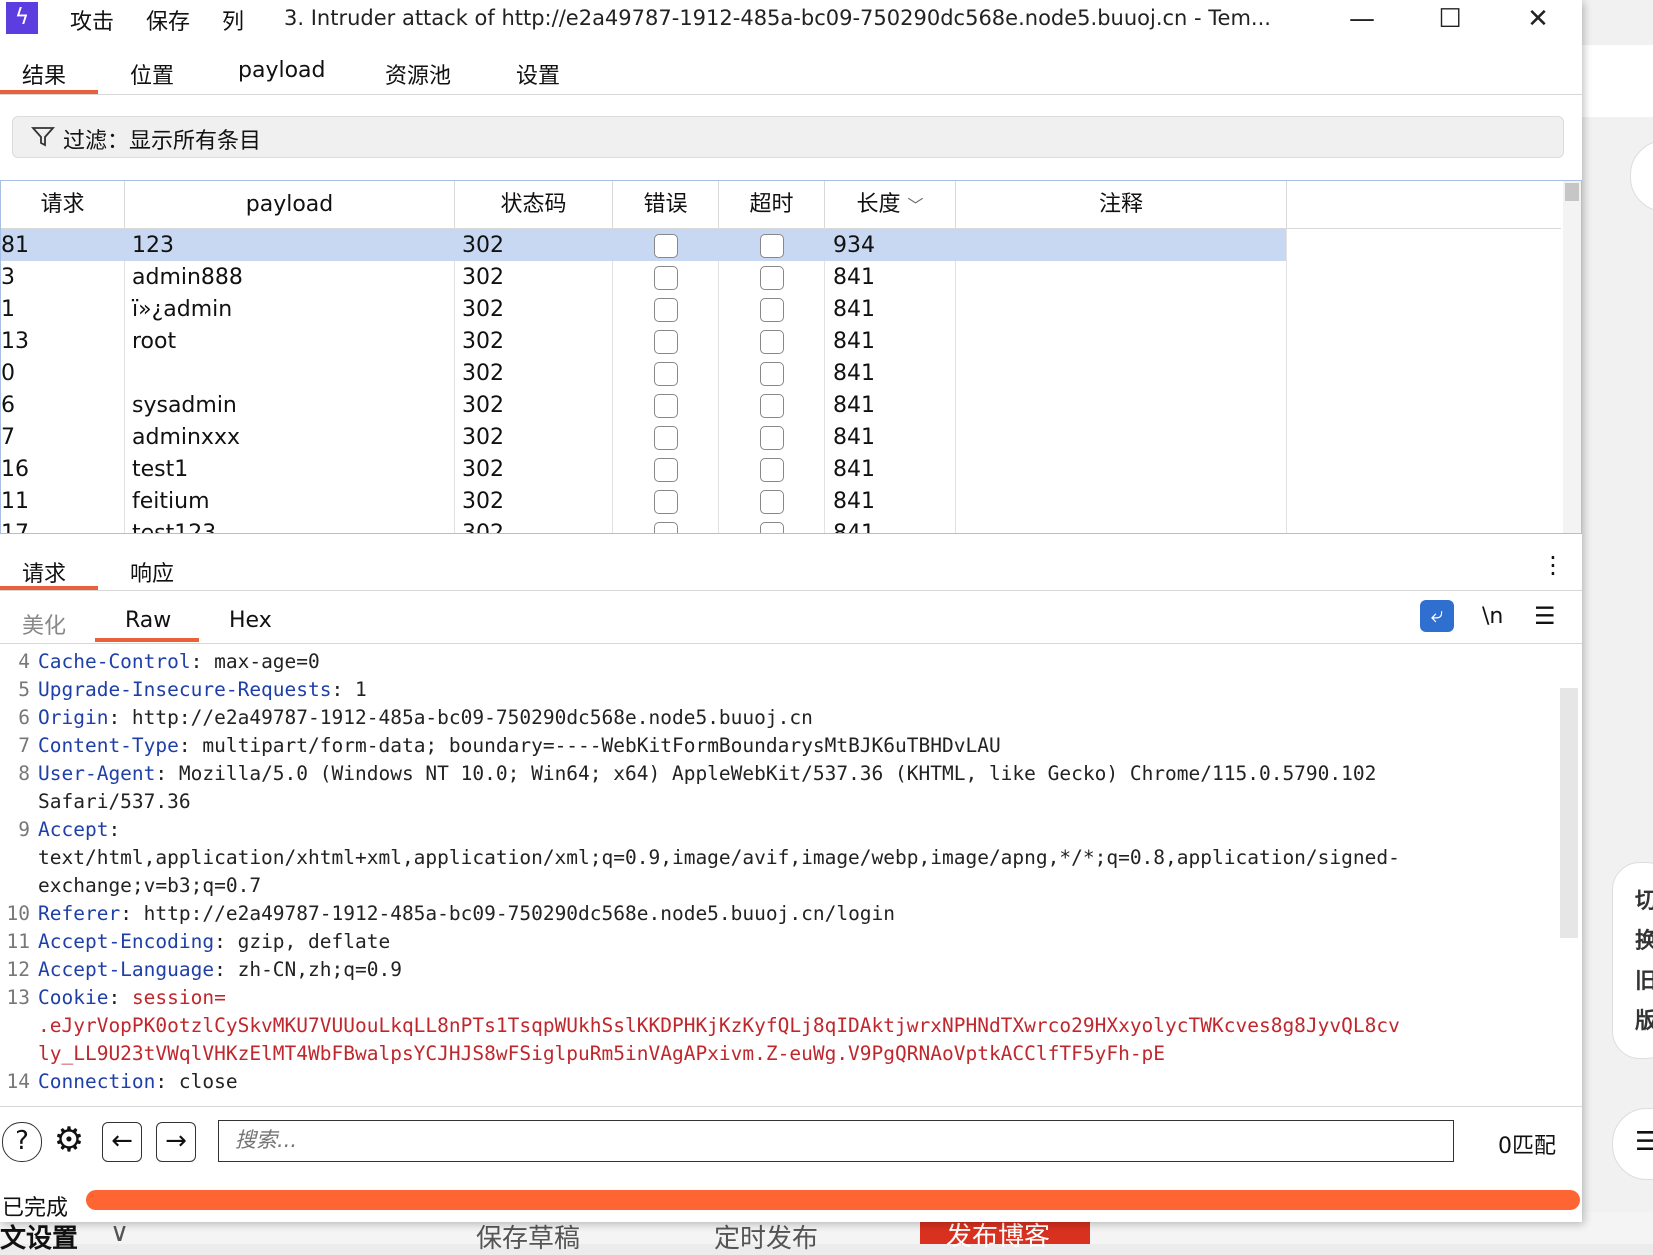 The image size is (1653, 1255). I want to click on help-icon: ?, so click(22, 1142).